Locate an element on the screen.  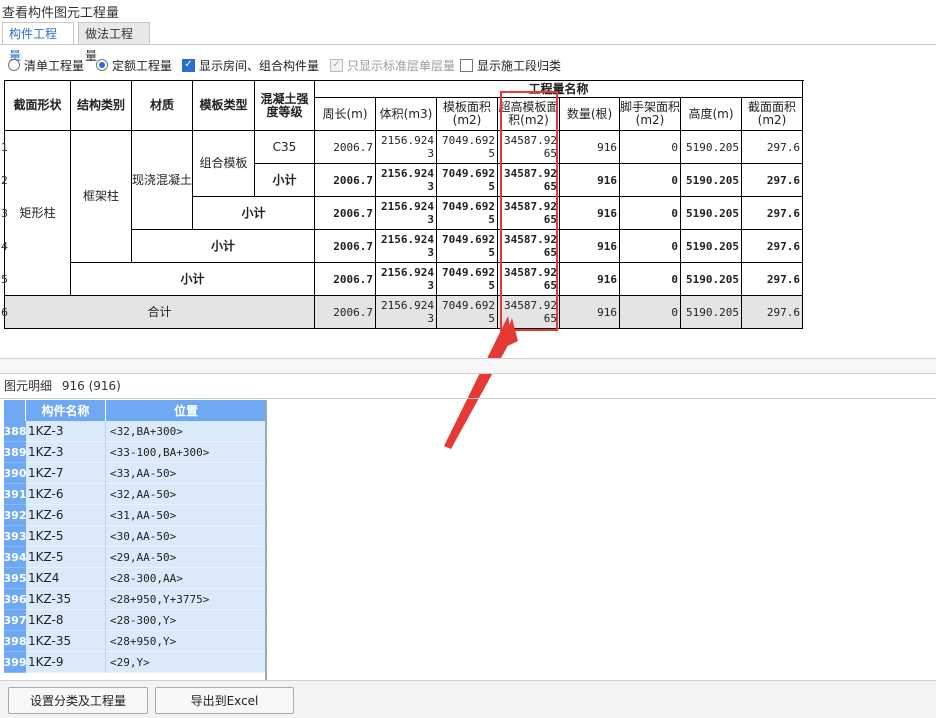
tab-component-quantity: 构件工程量 is located at coordinates (38, 42).